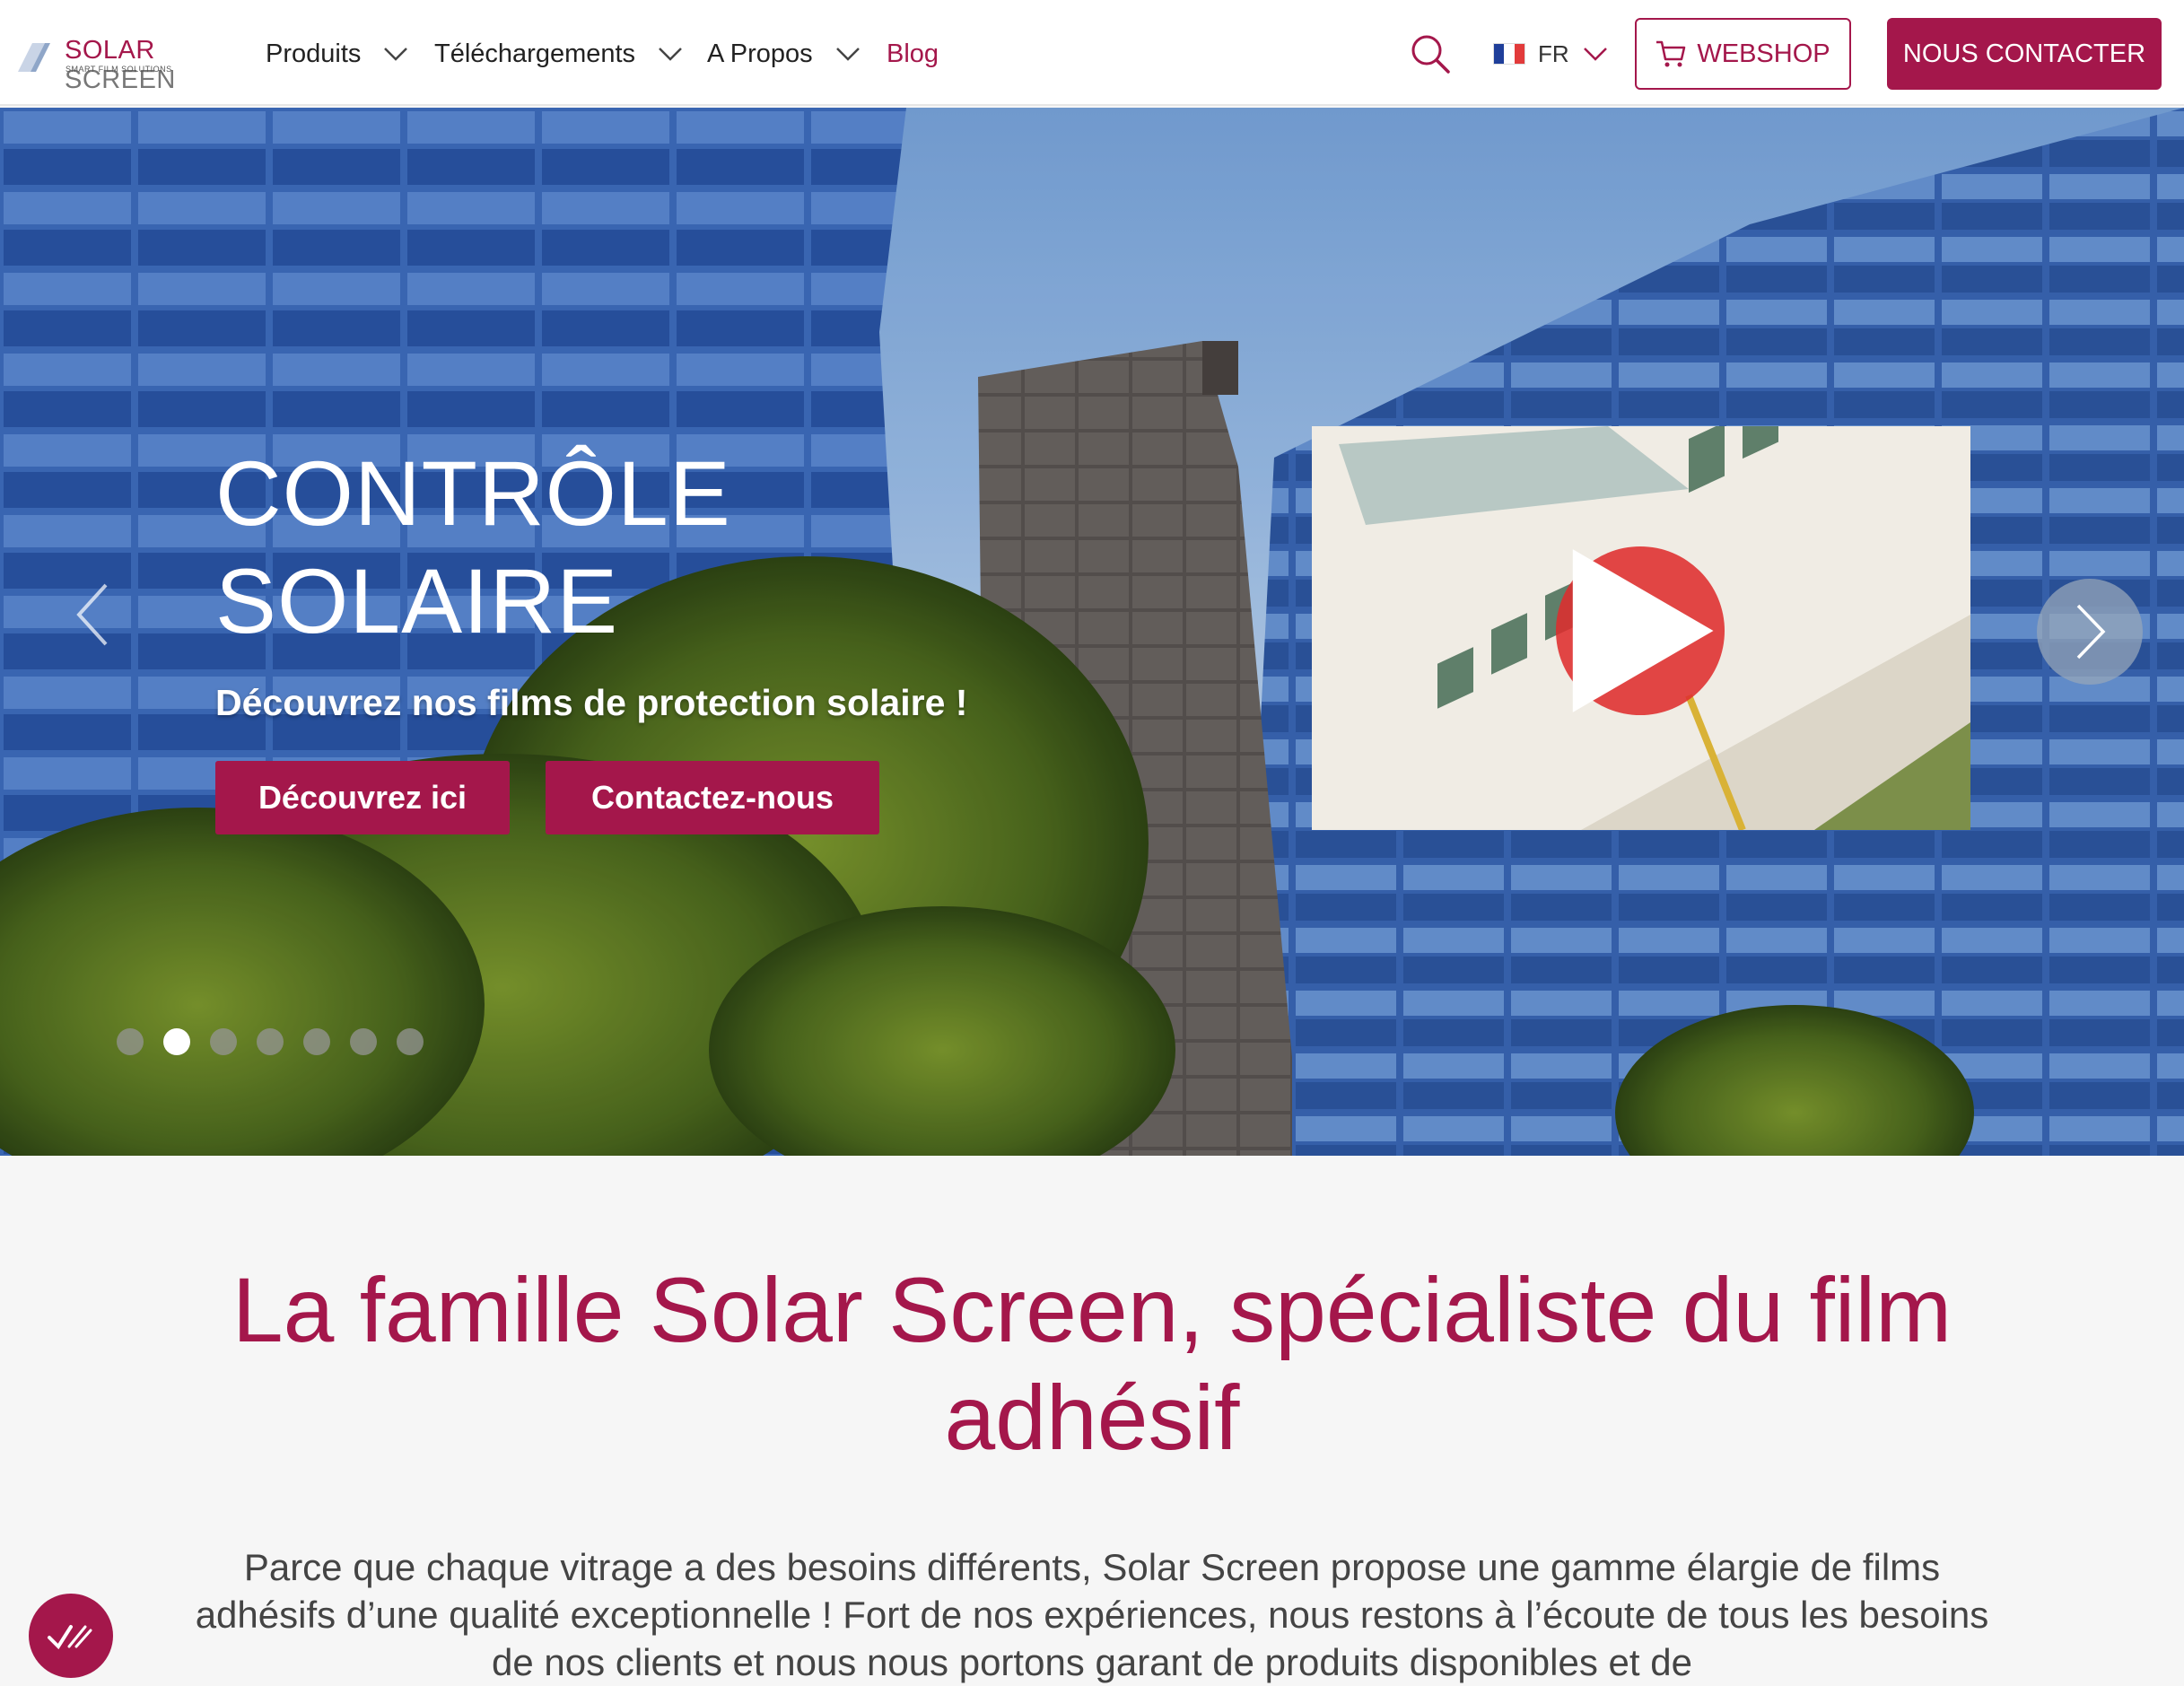 The image size is (2184, 1686). I want to click on language-code: FR, so click(1553, 53).